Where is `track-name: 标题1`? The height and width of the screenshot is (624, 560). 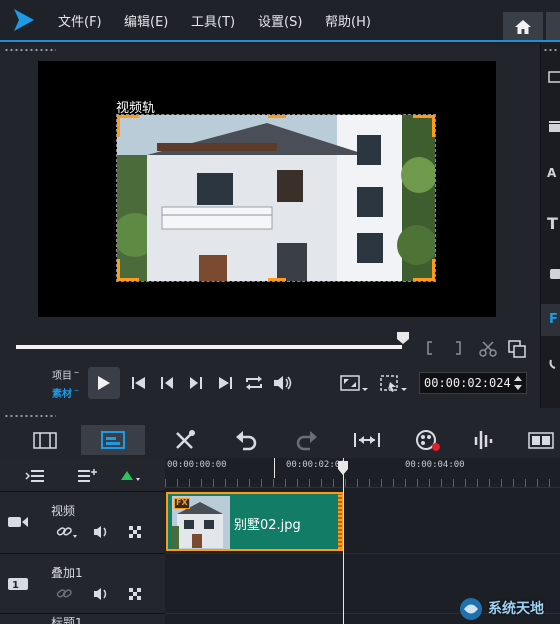
track-name: 标题1 is located at coordinates (67, 620).